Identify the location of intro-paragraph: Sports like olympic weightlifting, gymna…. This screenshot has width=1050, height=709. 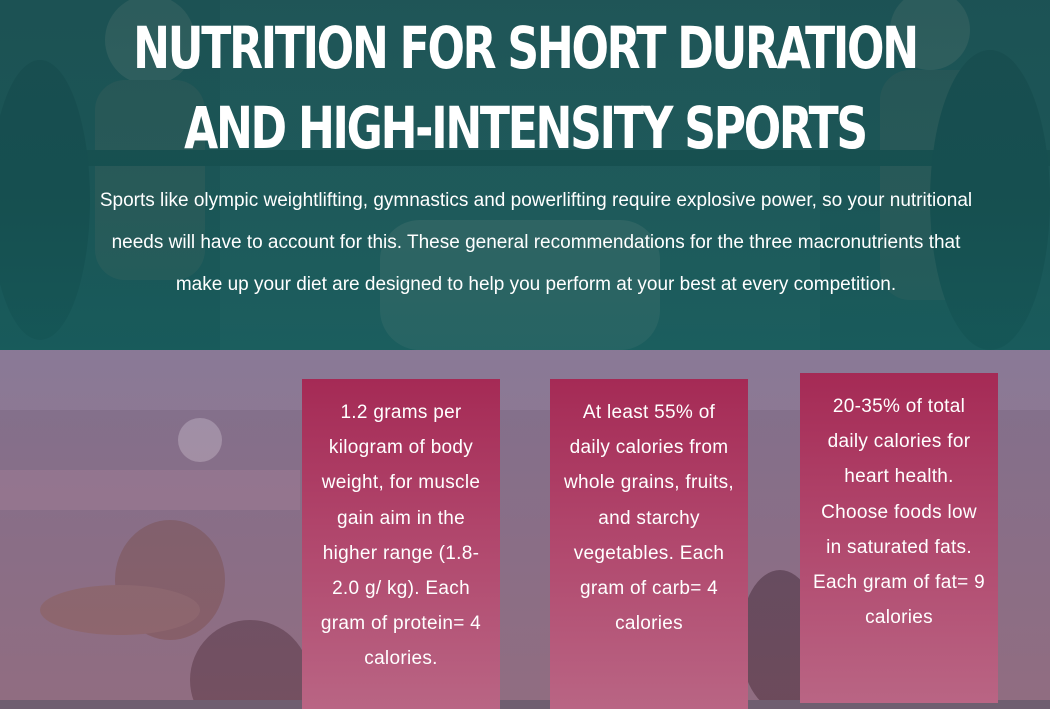
(536, 242).